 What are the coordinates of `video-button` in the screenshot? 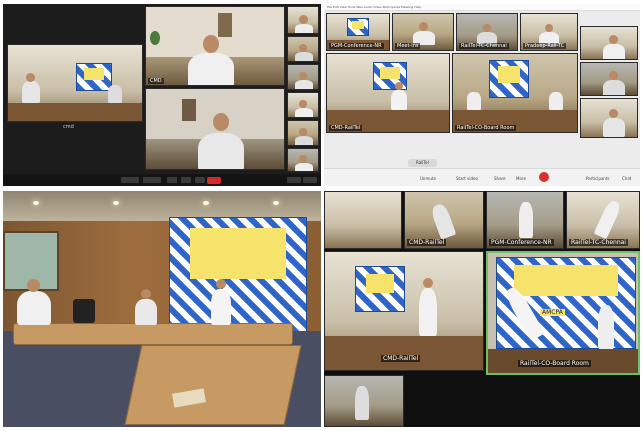 It's located at (152, 180).